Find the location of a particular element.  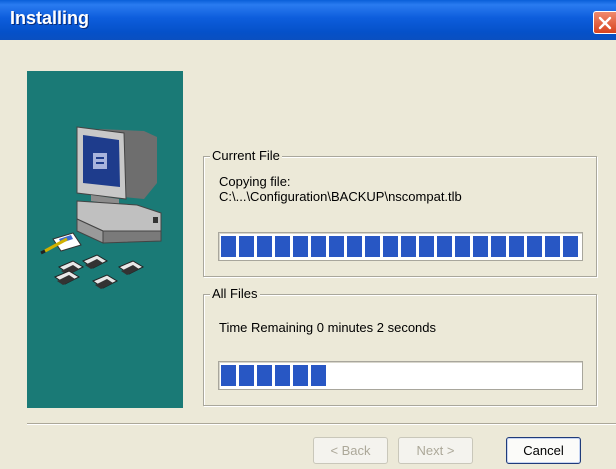

current-file-legend: Current File is located at coordinates (246, 155).